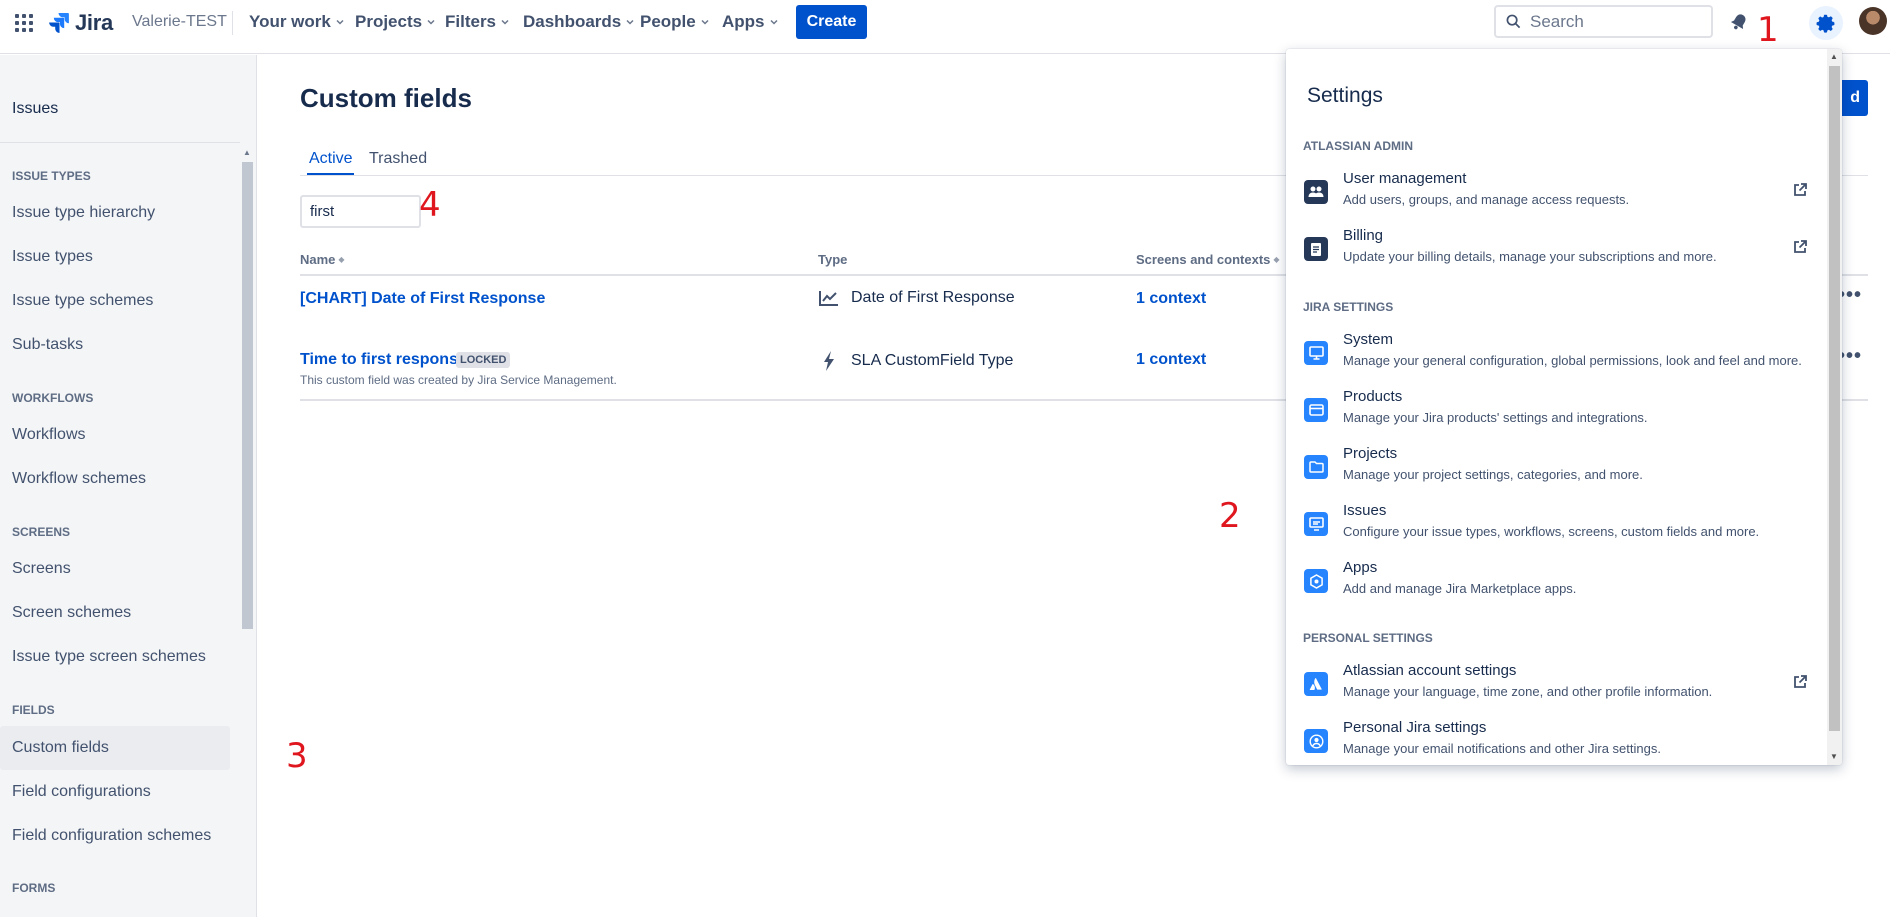 The width and height of the screenshot is (1890, 917). I want to click on settings-item-label: Products, so click(1373, 396).